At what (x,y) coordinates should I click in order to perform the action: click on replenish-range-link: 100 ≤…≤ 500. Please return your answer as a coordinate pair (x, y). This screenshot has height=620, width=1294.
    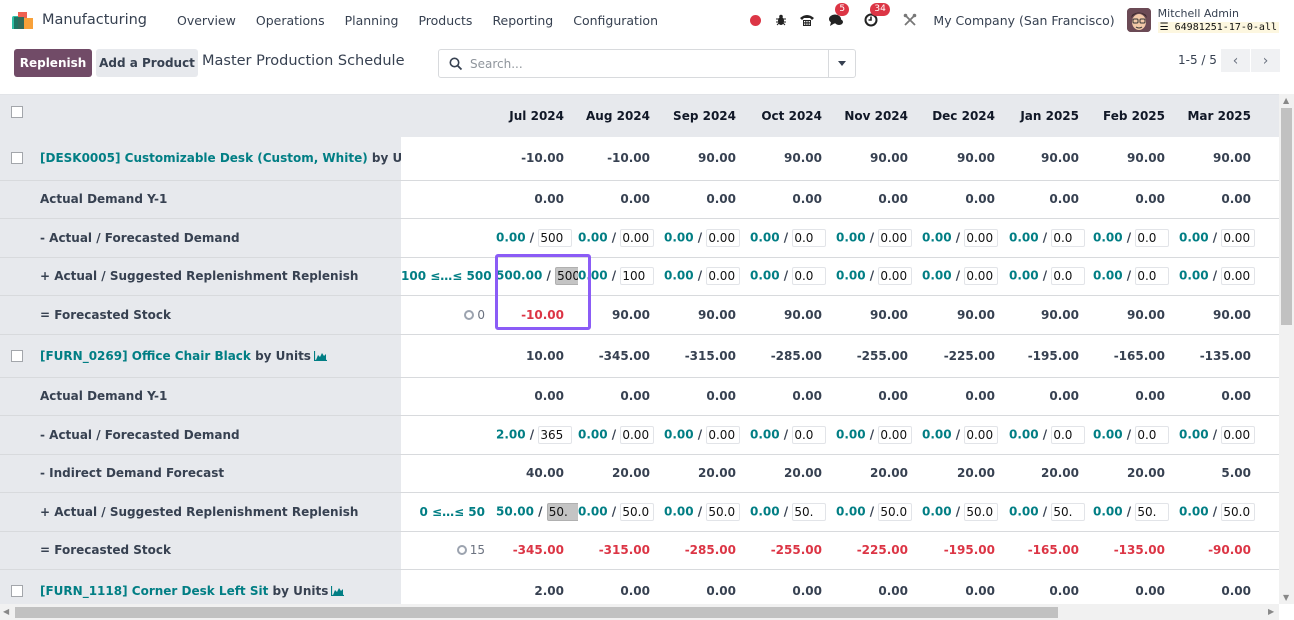
    Looking at the image, I should click on (448, 276).